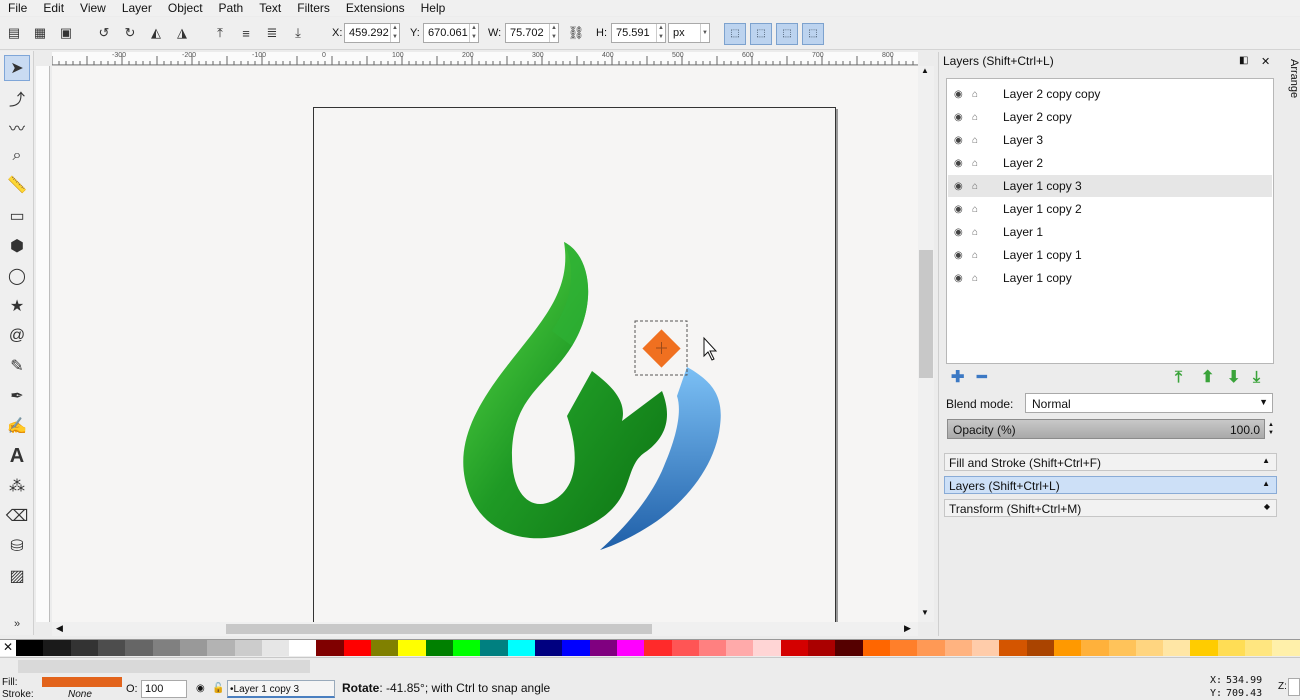 This screenshot has height=700, width=1300. I want to click on more-tools-icon: », so click(17, 624).